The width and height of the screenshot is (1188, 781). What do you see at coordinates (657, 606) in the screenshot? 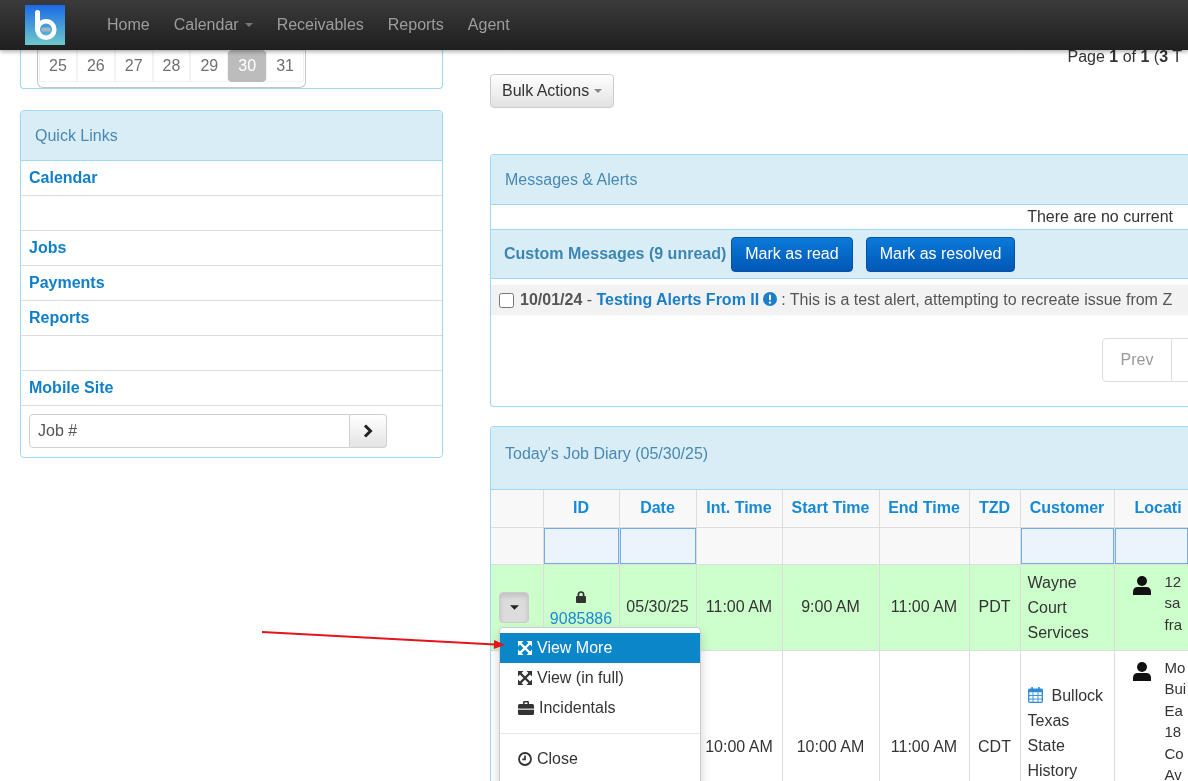
I see `date-text: 05/30/25` at bounding box center [657, 606].